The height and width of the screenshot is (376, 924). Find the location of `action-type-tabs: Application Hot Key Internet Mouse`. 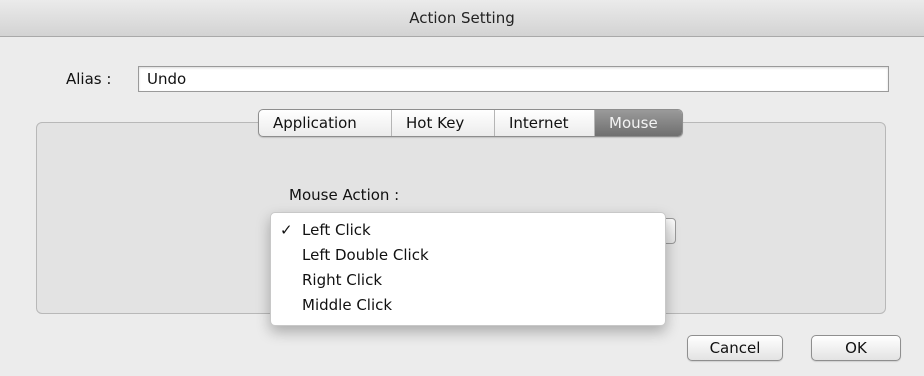

action-type-tabs: Application Hot Key Internet Mouse is located at coordinates (470, 123).